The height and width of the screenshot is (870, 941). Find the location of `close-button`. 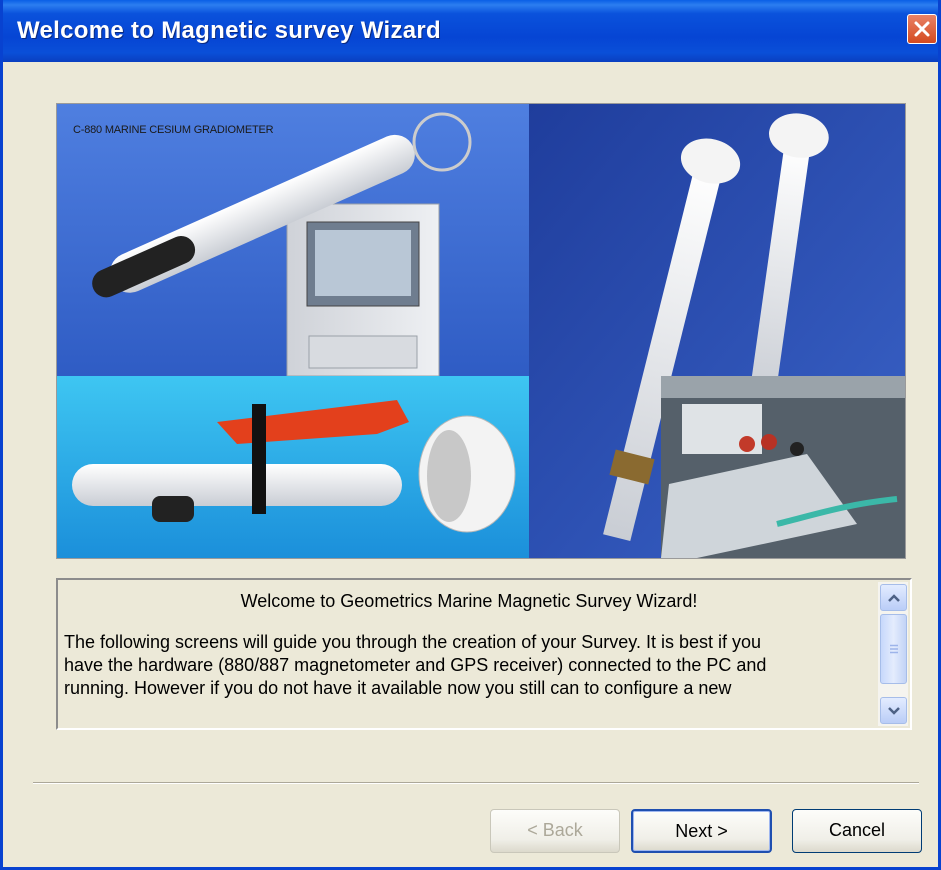

close-button is located at coordinates (922, 29).